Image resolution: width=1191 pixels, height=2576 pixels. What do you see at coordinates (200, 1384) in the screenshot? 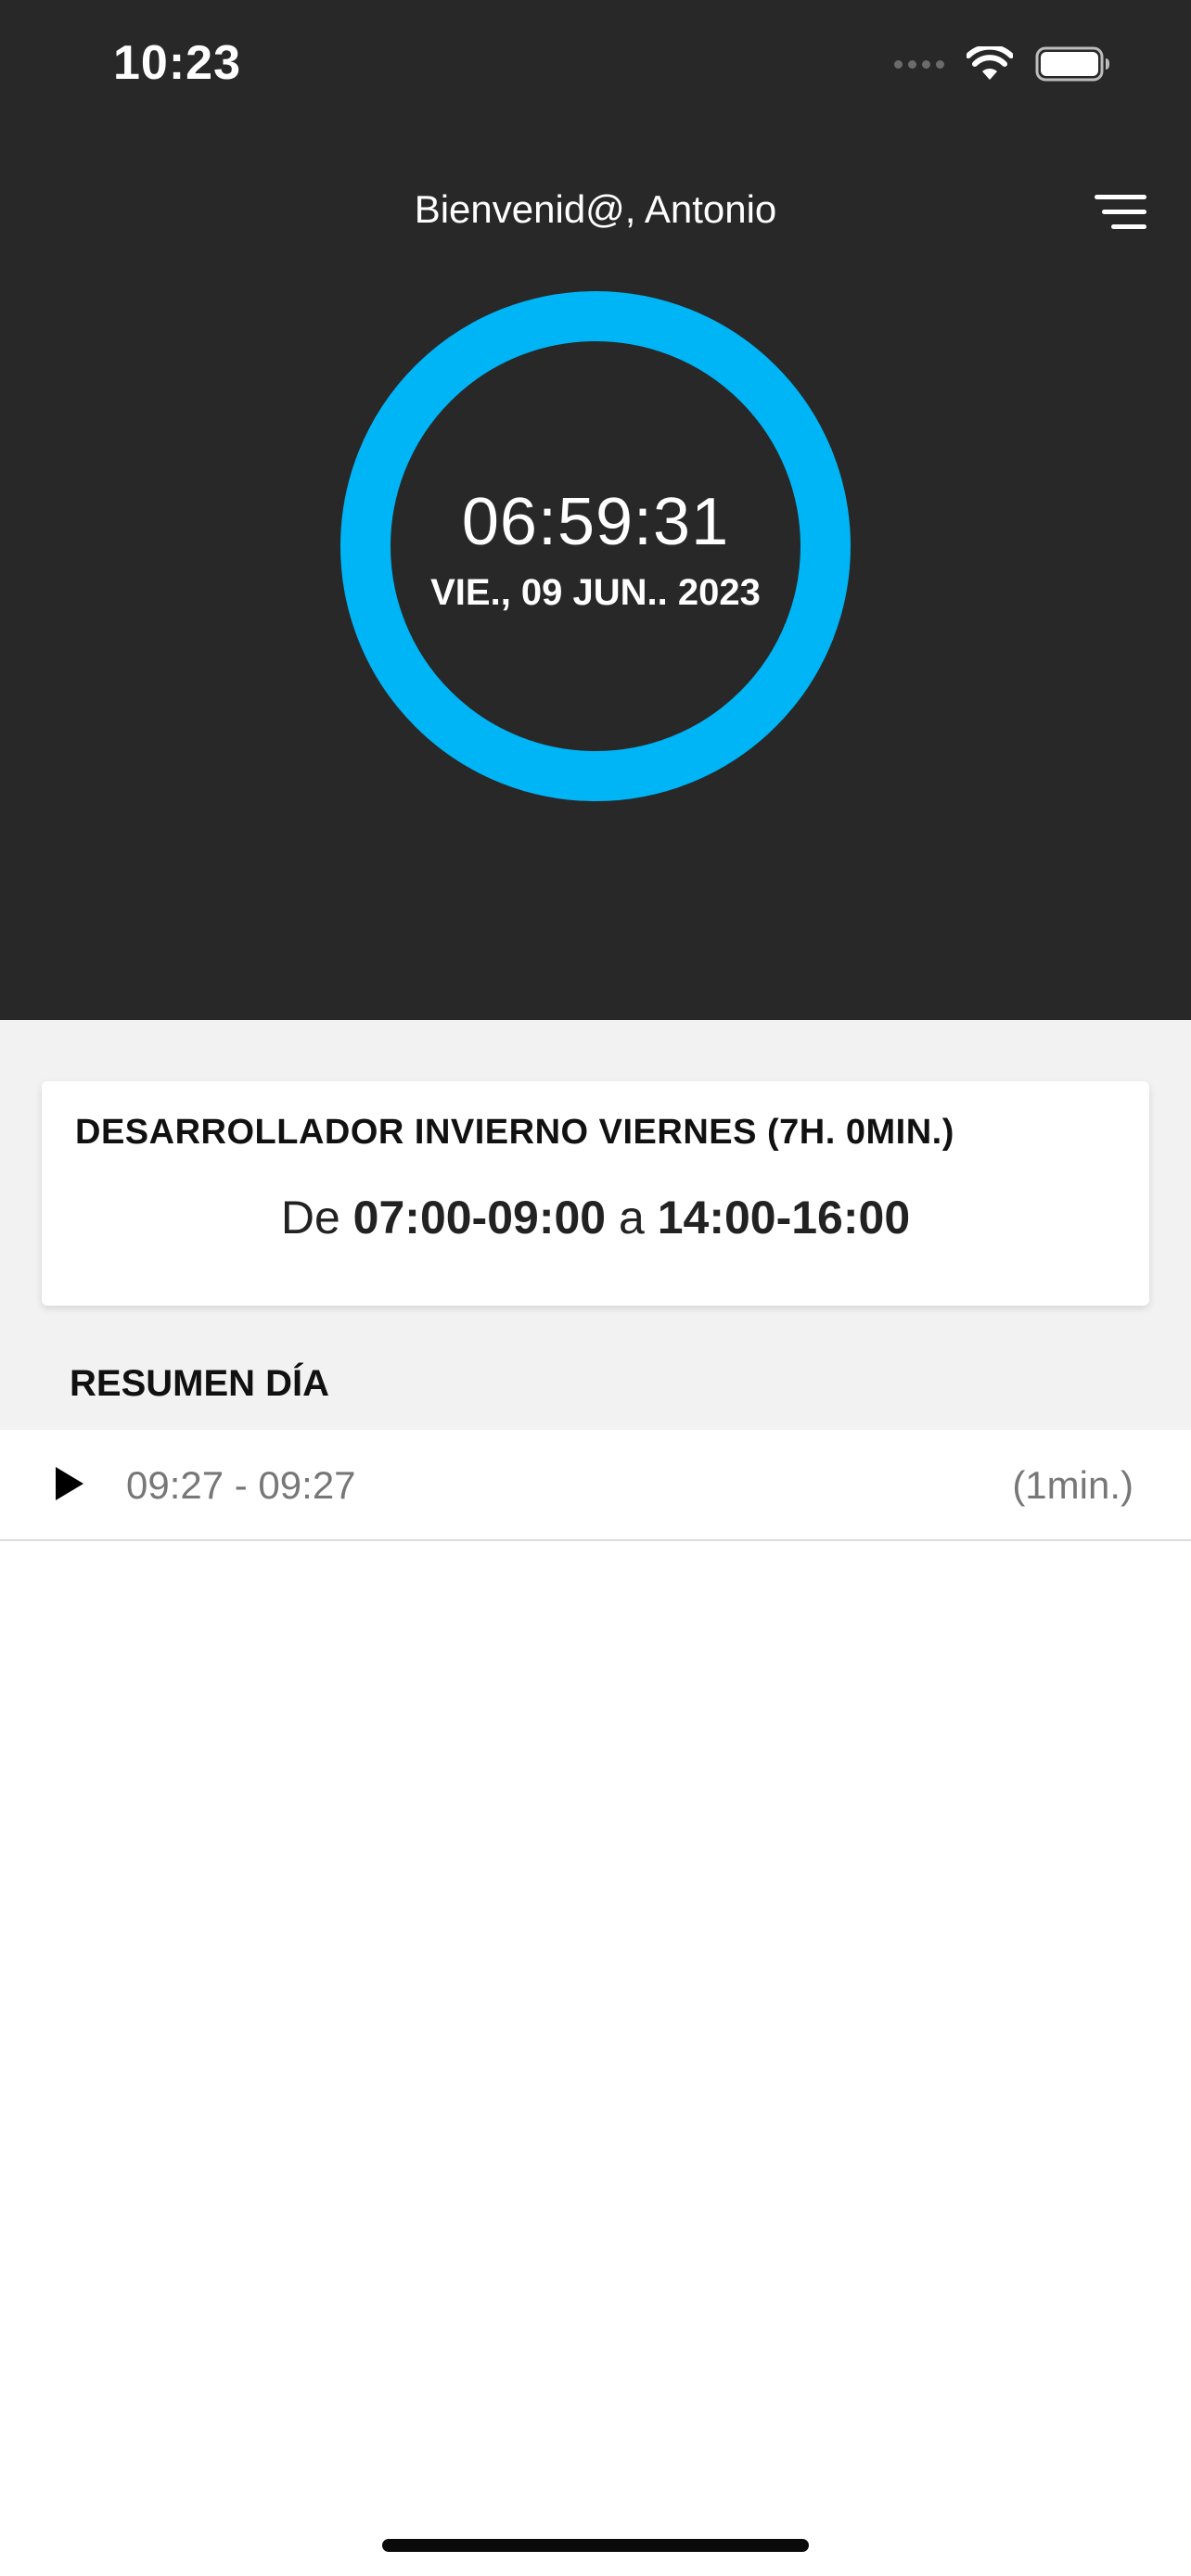
I see `summary-title: RESUMEN DÍA` at bounding box center [200, 1384].